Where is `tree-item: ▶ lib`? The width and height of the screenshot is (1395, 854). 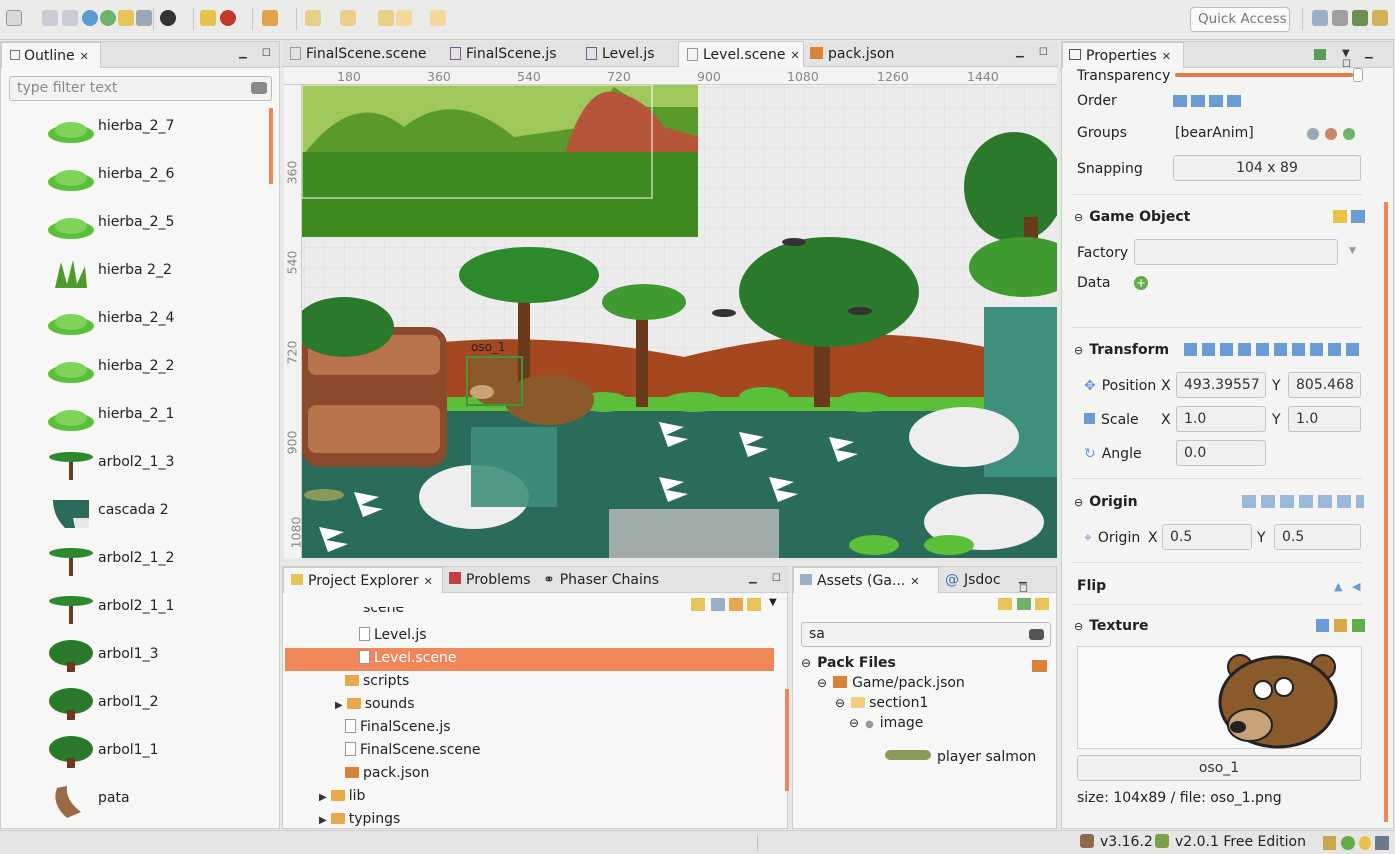
tree-item: ▶ lib is located at coordinates (342, 796).